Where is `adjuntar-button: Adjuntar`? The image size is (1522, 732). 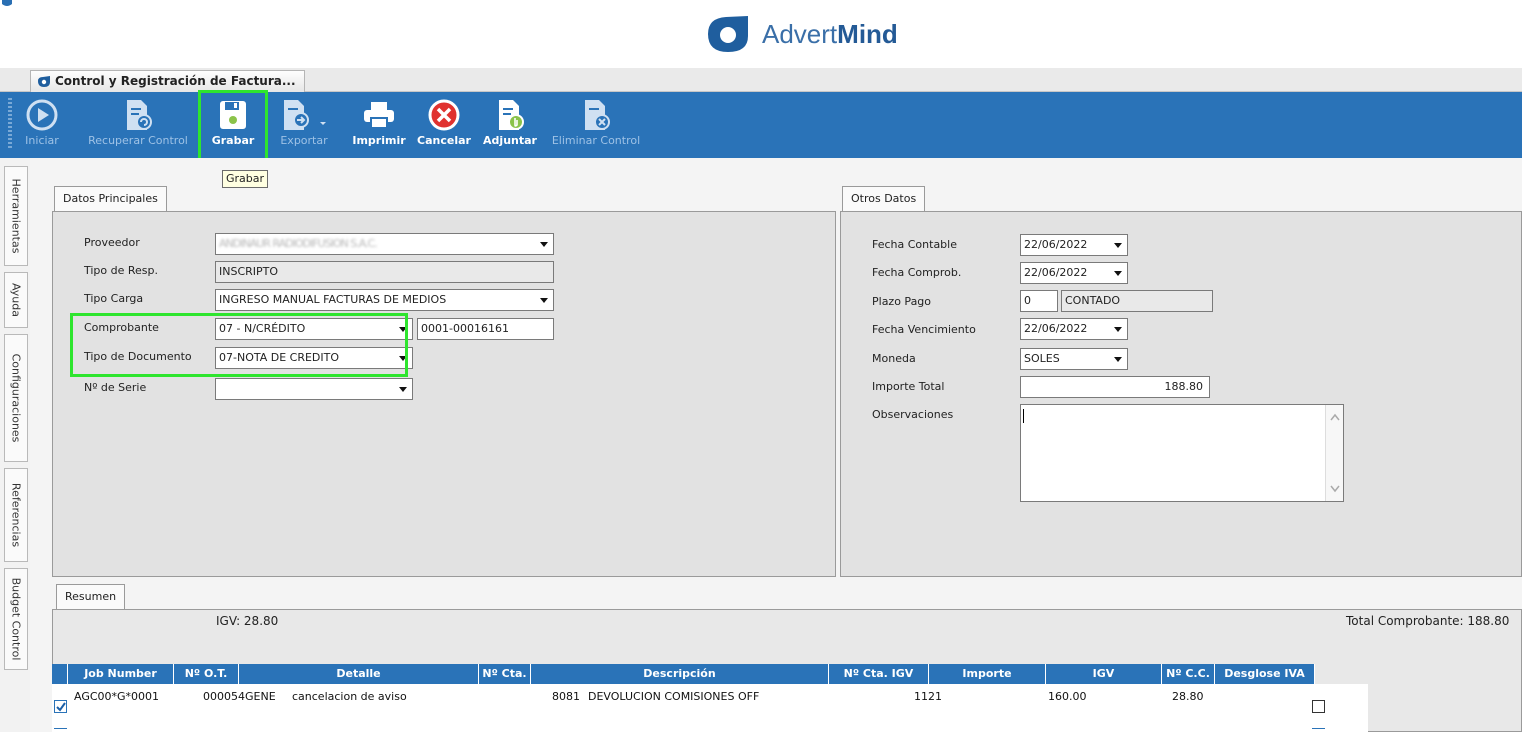 adjuntar-button: Adjuntar is located at coordinates (510, 125).